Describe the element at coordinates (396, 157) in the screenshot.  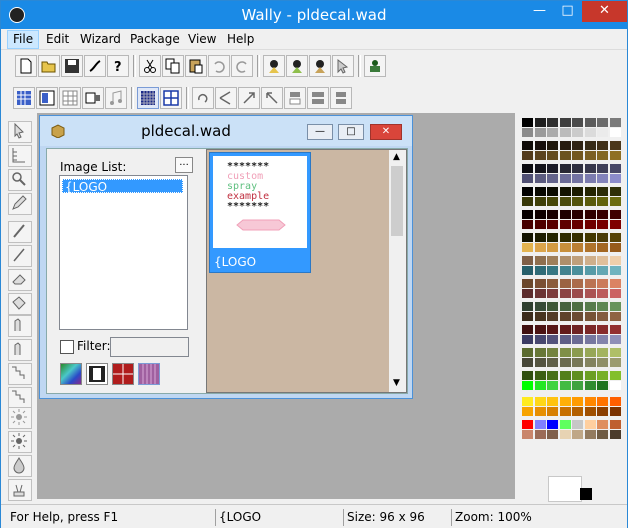
I see `scroll-up-icon: ▲` at that location.